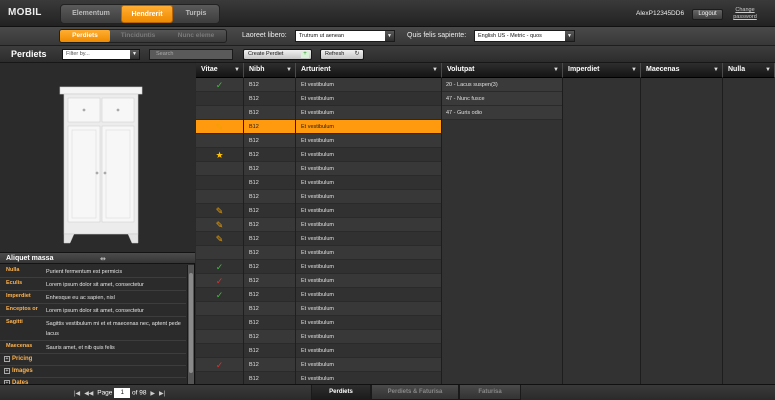 The height and width of the screenshot is (400, 775). I want to click on property-value: Sauris amet, et nib quis felis, so click(80, 348).